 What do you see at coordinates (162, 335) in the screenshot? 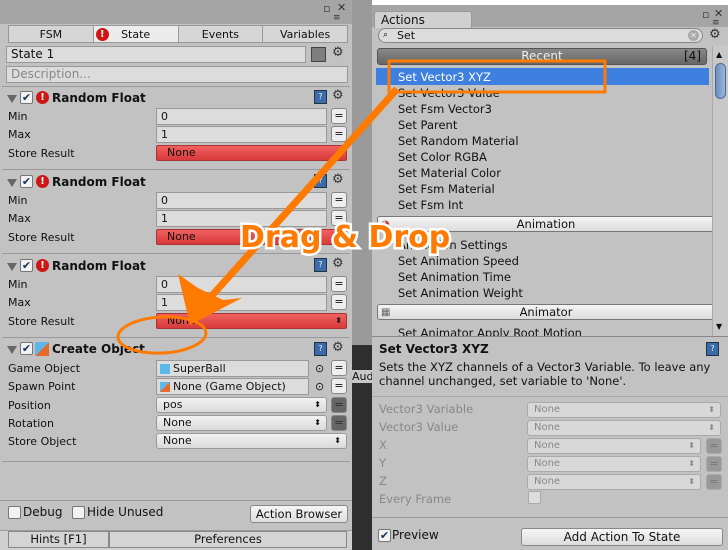
I see `drop-target-ellipse` at bounding box center [162, 335].